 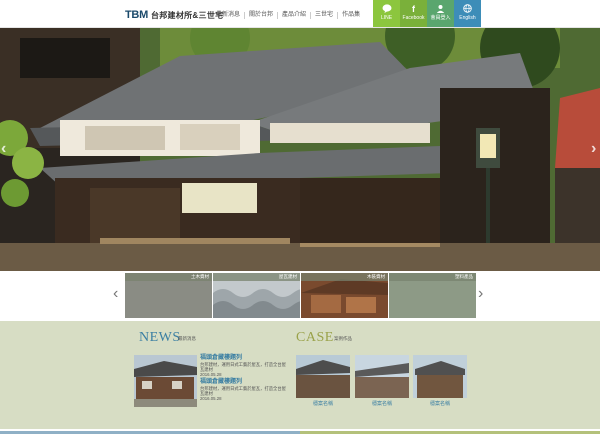 I want to click on line-button: LINE, so click(x=386, y=13).